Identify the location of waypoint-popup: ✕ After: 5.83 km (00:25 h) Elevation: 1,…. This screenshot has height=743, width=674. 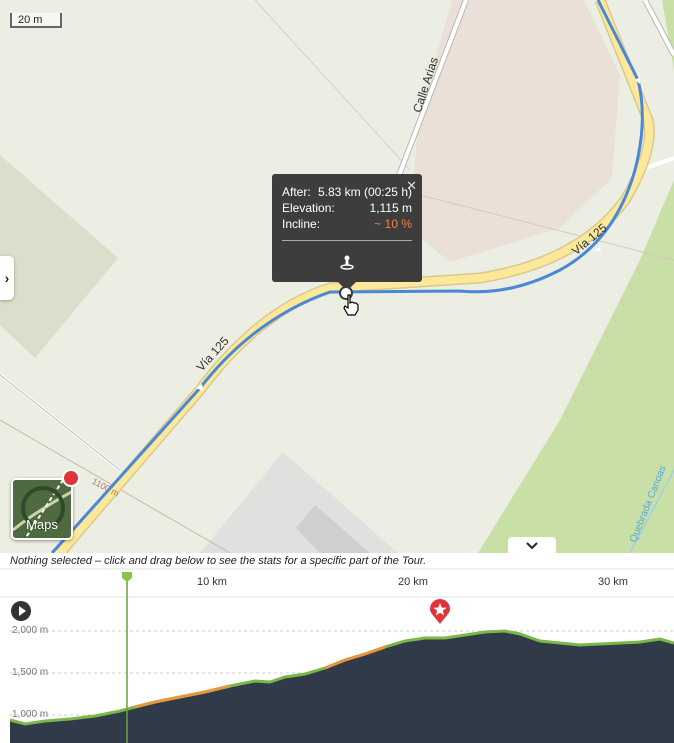
(347, 232).